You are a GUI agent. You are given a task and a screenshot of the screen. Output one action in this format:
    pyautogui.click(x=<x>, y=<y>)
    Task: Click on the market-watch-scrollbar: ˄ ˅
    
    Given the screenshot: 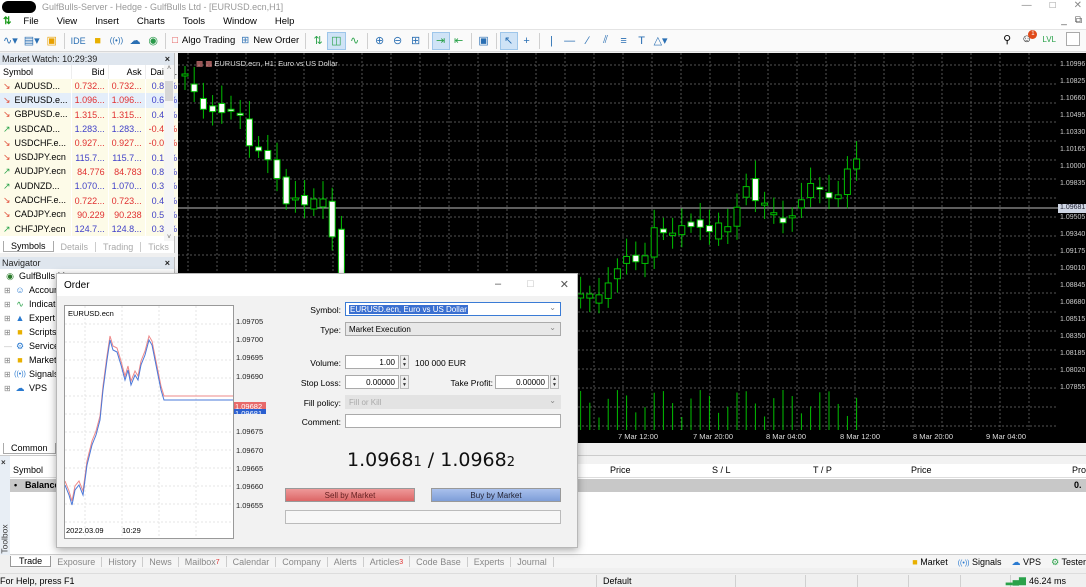 What is the action you would take?
    pyautogui.click(x=169, y=153)
    